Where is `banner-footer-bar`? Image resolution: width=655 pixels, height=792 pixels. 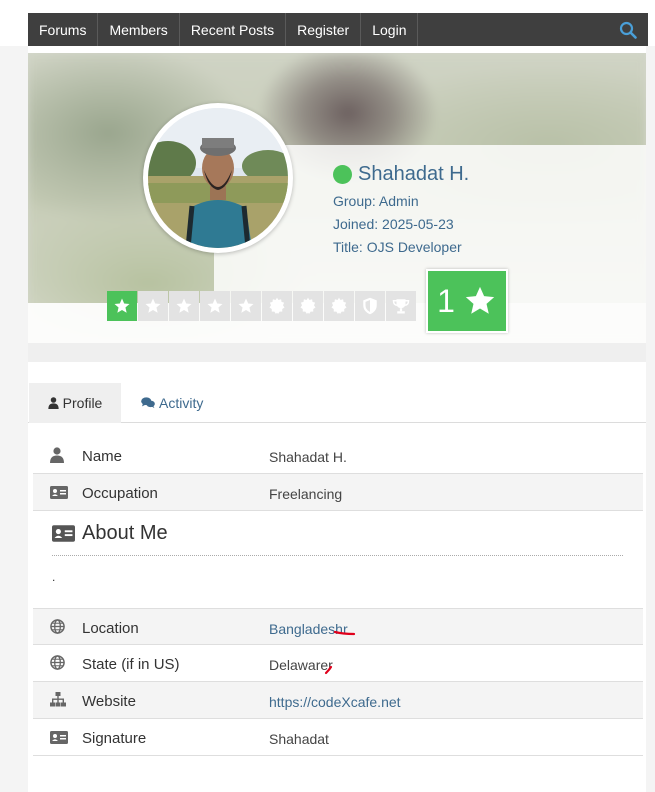
banner-footer-bar is located at coordinates (337, 352).